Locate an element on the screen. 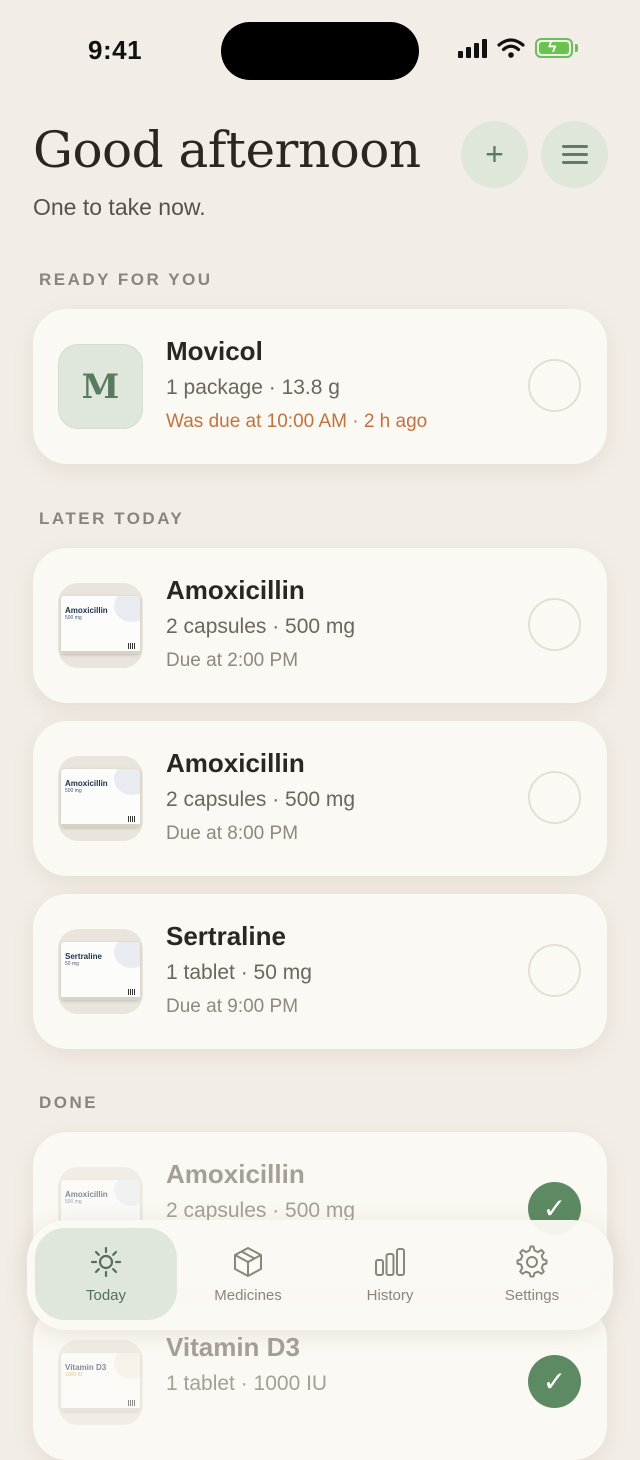  plus-icon: + is located at coordinates (494, 154).